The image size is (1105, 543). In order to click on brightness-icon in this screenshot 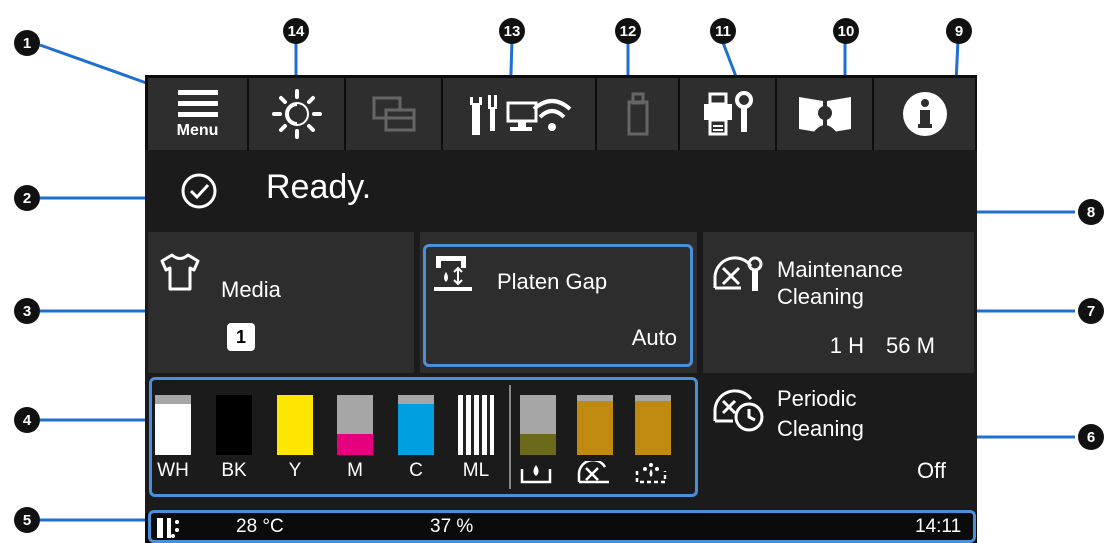, I will do `click(296, 114)`.